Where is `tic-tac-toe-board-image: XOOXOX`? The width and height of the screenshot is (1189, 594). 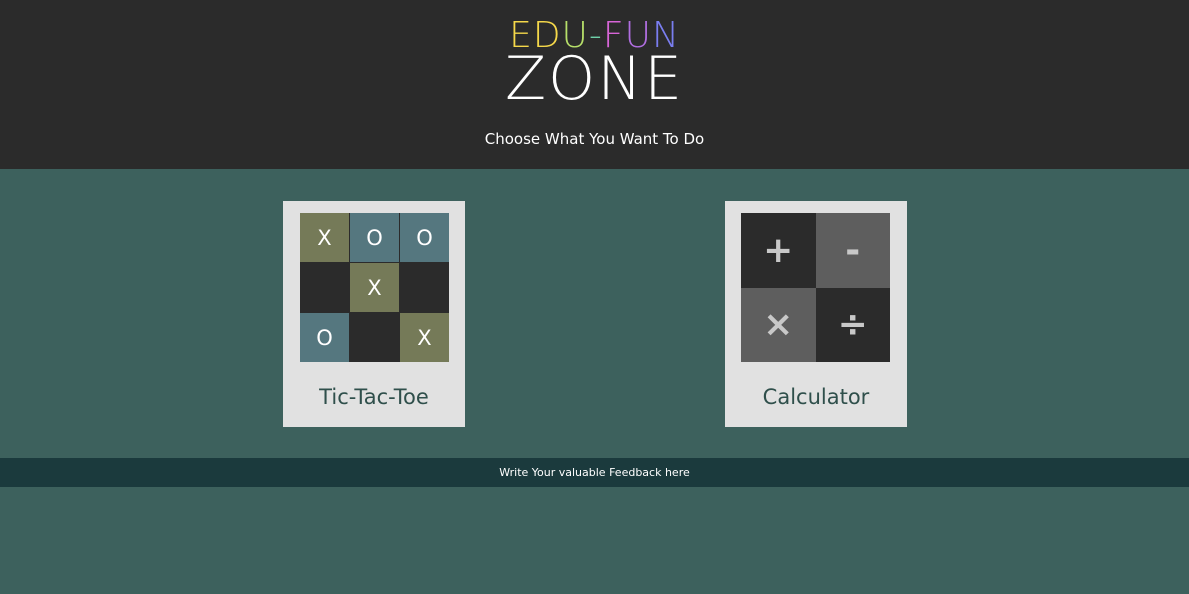
tic-tac-toe-board-image: XOOXOX is located at coordinates (374, 287).